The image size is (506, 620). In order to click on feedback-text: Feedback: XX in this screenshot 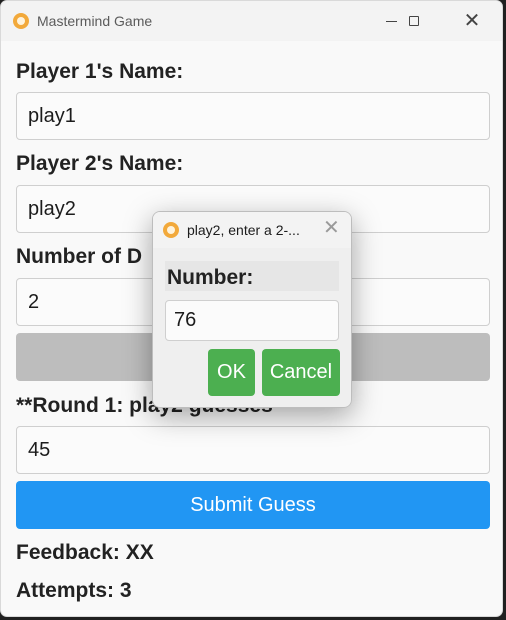, I will do `click(85, 552)`.